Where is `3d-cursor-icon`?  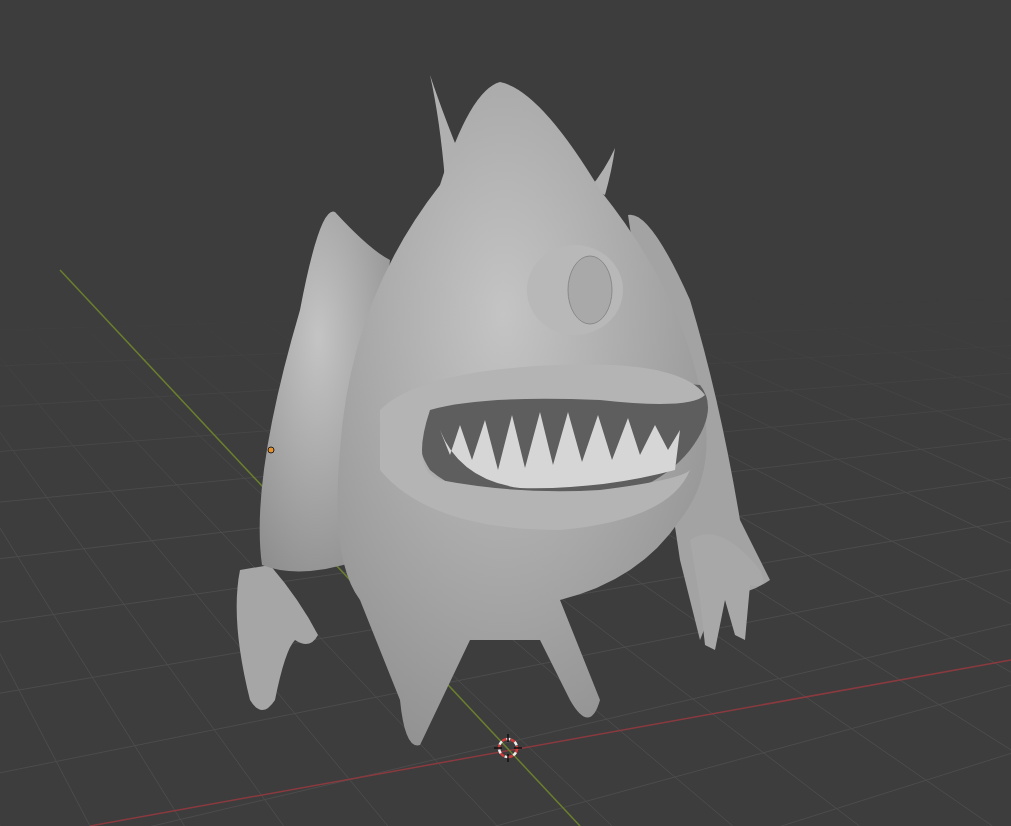
3d-cursor-icon is located at coordinates (508, 748).